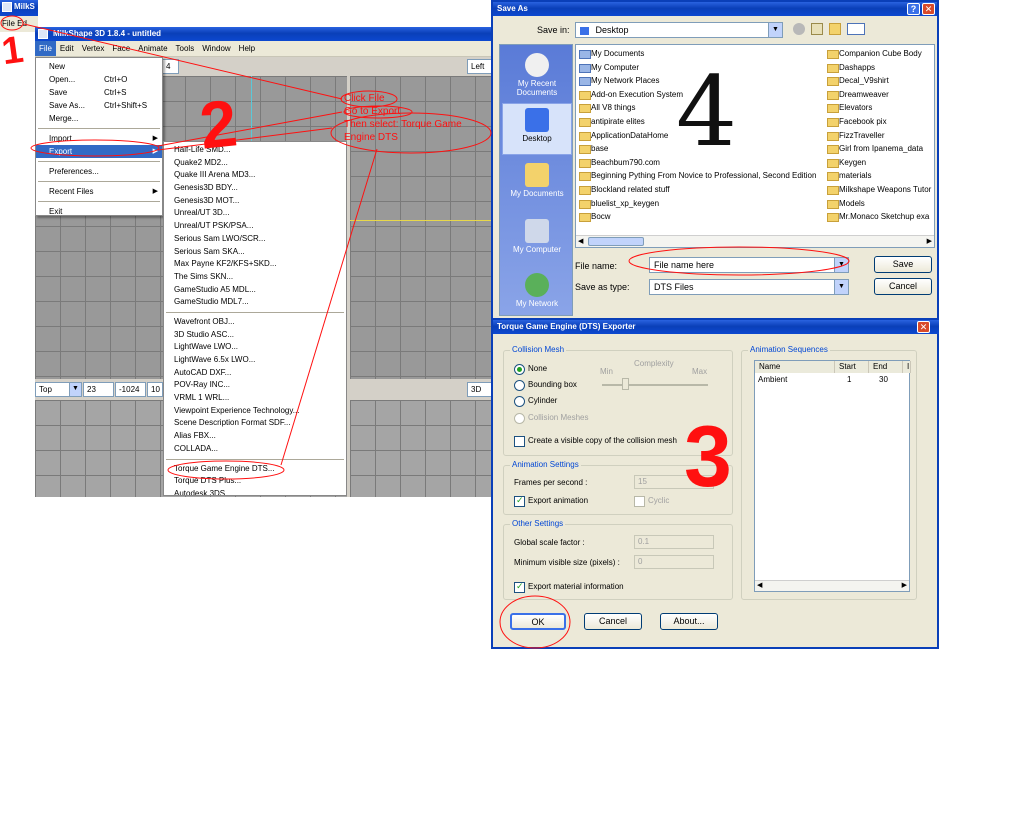 This screenshot has height=819, width=1024. I want to click on note-then-select: Then select: Torque Game, so click(403, 124).